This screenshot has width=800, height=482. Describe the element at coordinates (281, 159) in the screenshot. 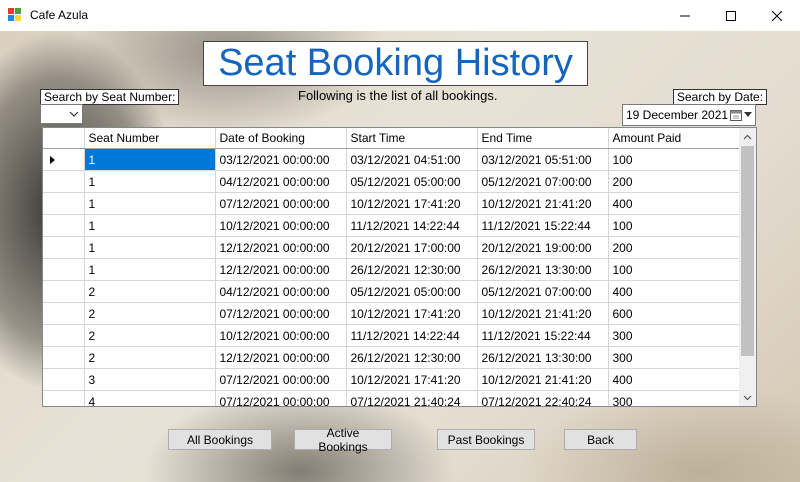

I see `cell-date-of-booking: 03/12/2021 00:00:00` at that location.